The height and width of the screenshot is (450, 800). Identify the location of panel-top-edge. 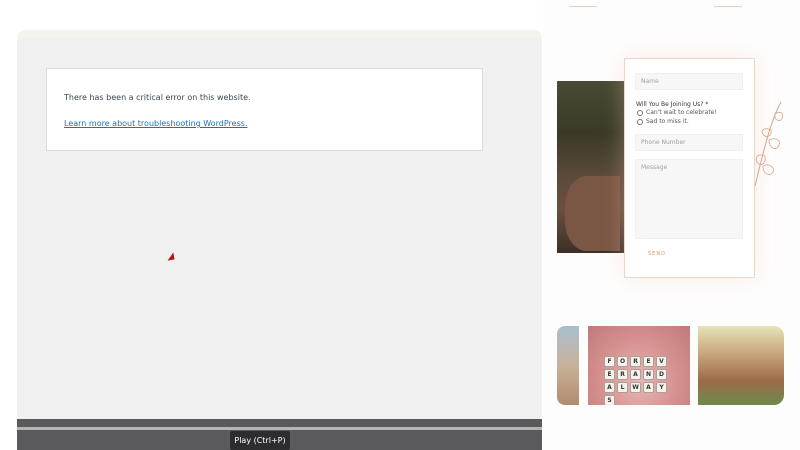
(279, 34).